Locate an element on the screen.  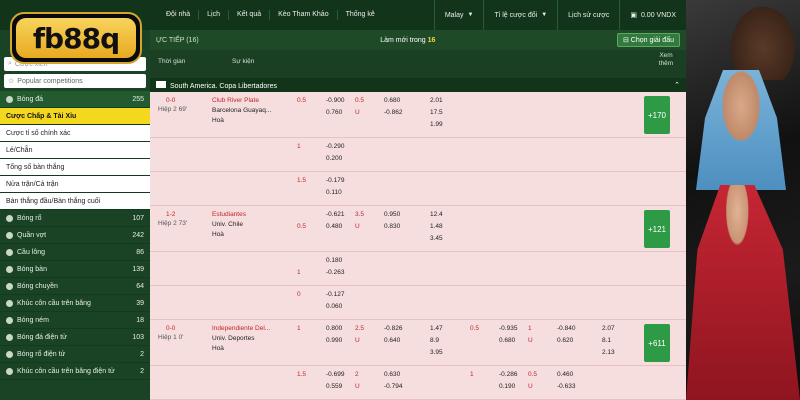
sidebar-item-sport: Bóng rổ điện tử 2 is located at coordinates (75, 354).